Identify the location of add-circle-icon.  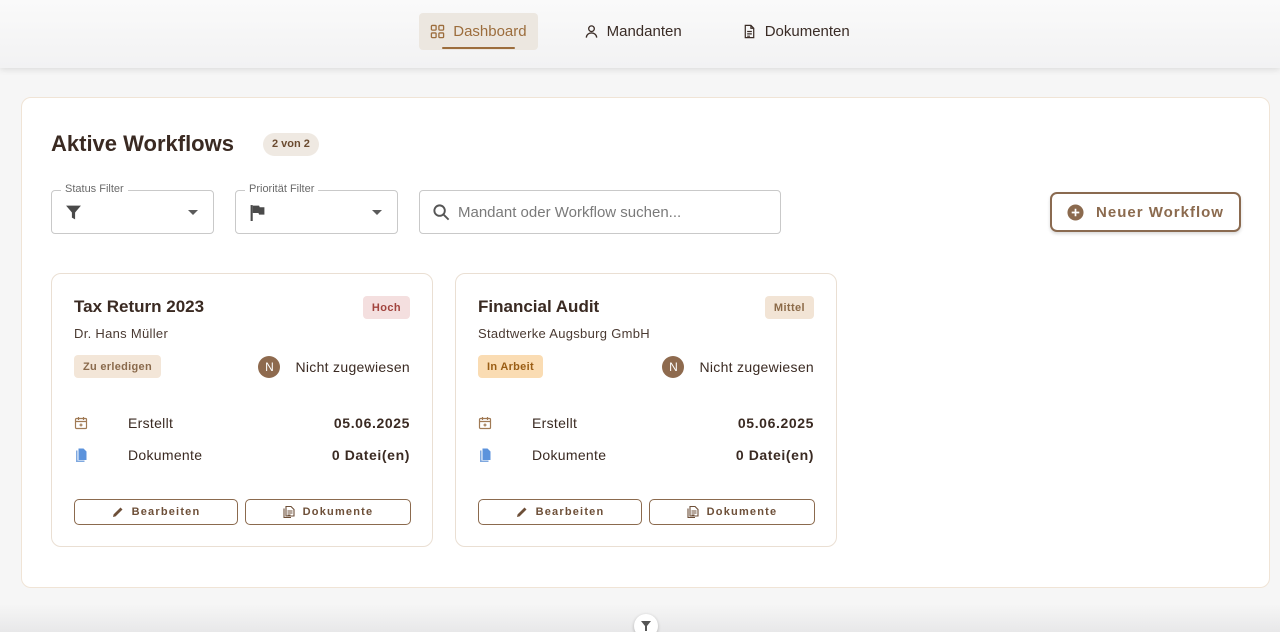
(1075, 212).